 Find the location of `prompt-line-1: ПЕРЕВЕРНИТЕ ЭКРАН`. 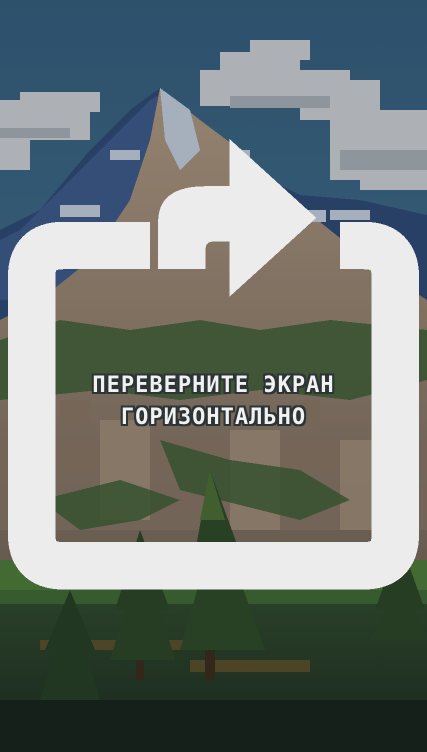

prompt-line-1: ПЕРЕВЕРНИТЕ ЭКРАН is located at coordinates (213, 385).